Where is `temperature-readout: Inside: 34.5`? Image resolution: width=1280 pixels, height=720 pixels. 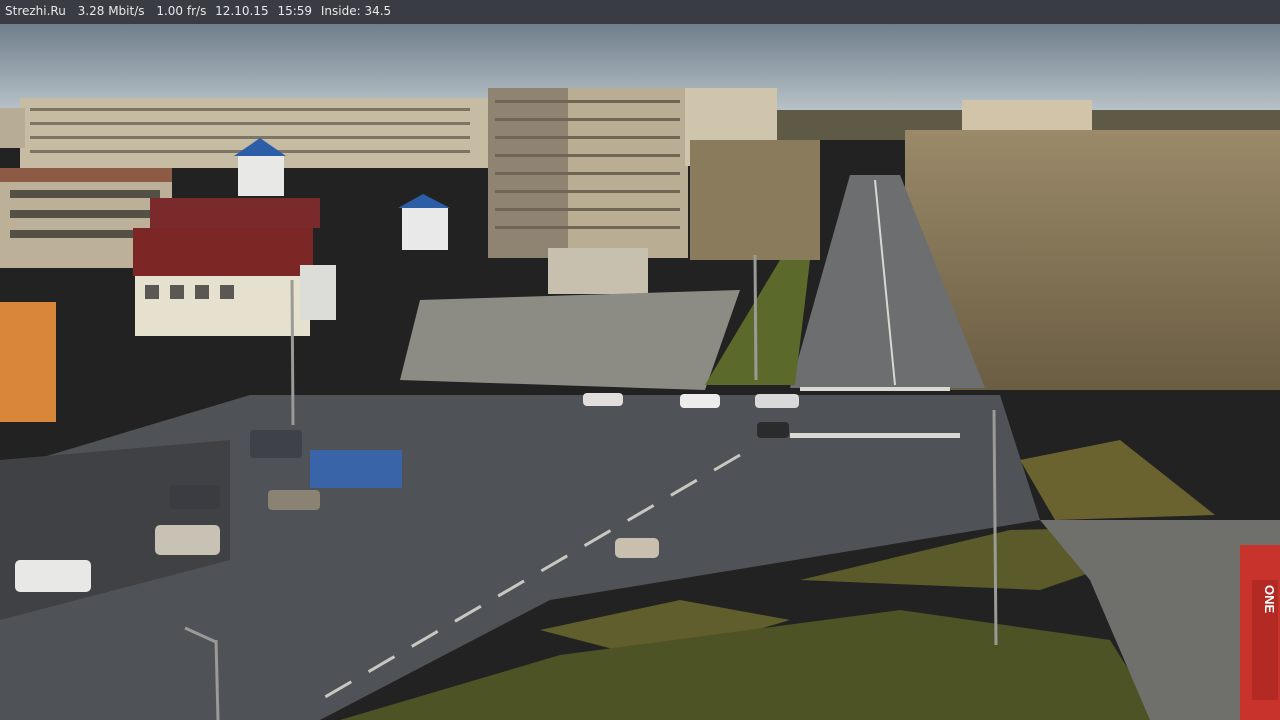
temperature-readout: Inside: 34.5 is located at coordinates (356, 11).